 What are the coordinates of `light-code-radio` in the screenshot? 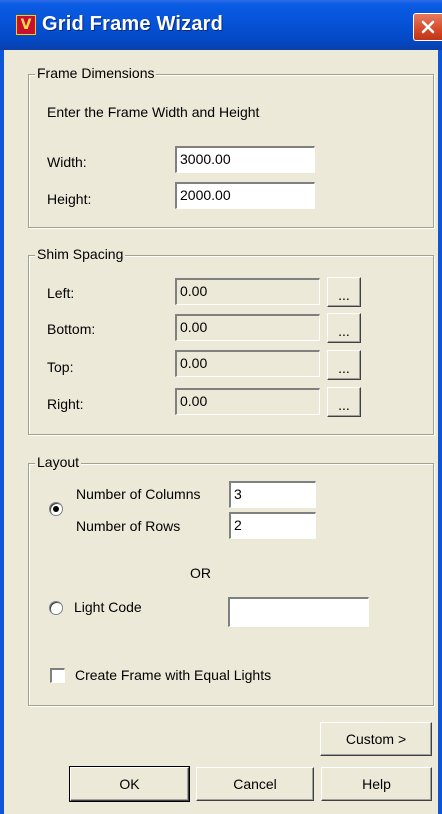 It's located at (56, 608).